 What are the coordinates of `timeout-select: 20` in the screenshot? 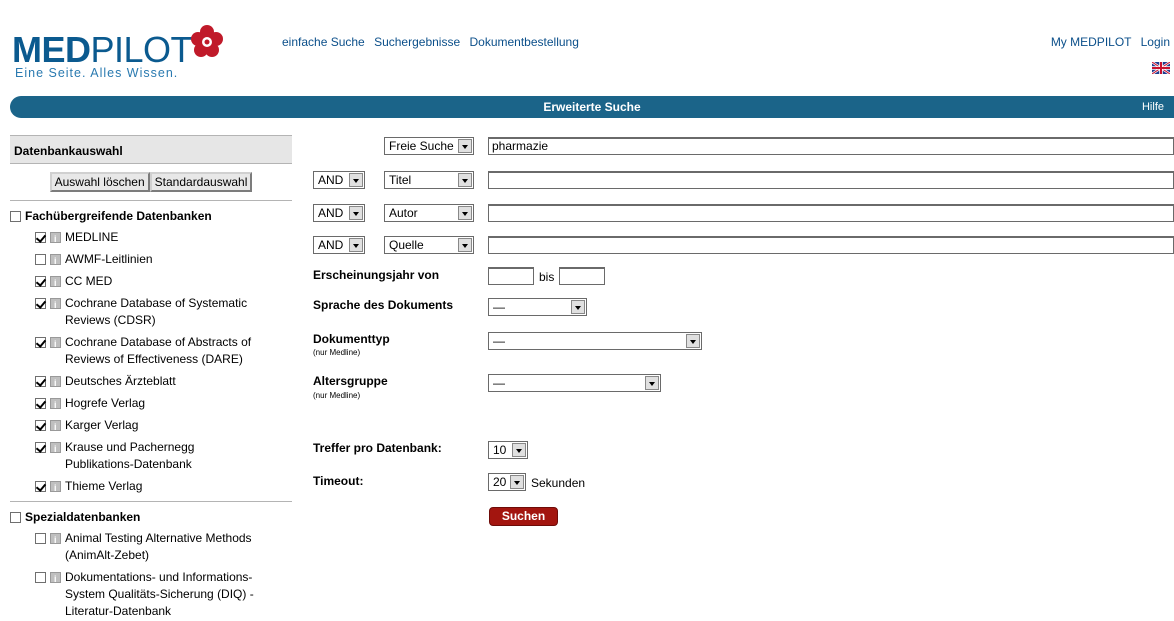 It's located at (507, 482).